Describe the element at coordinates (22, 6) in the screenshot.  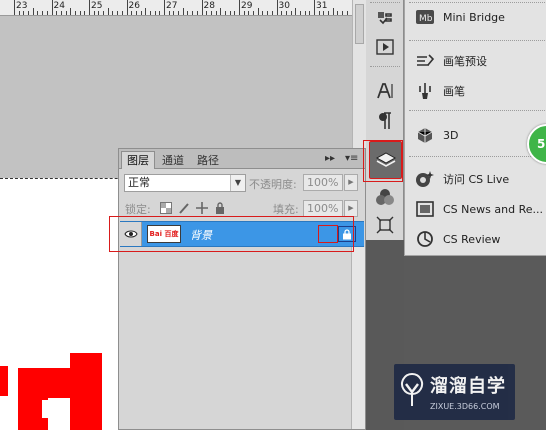
I see `ruler-number: 23` at that location.